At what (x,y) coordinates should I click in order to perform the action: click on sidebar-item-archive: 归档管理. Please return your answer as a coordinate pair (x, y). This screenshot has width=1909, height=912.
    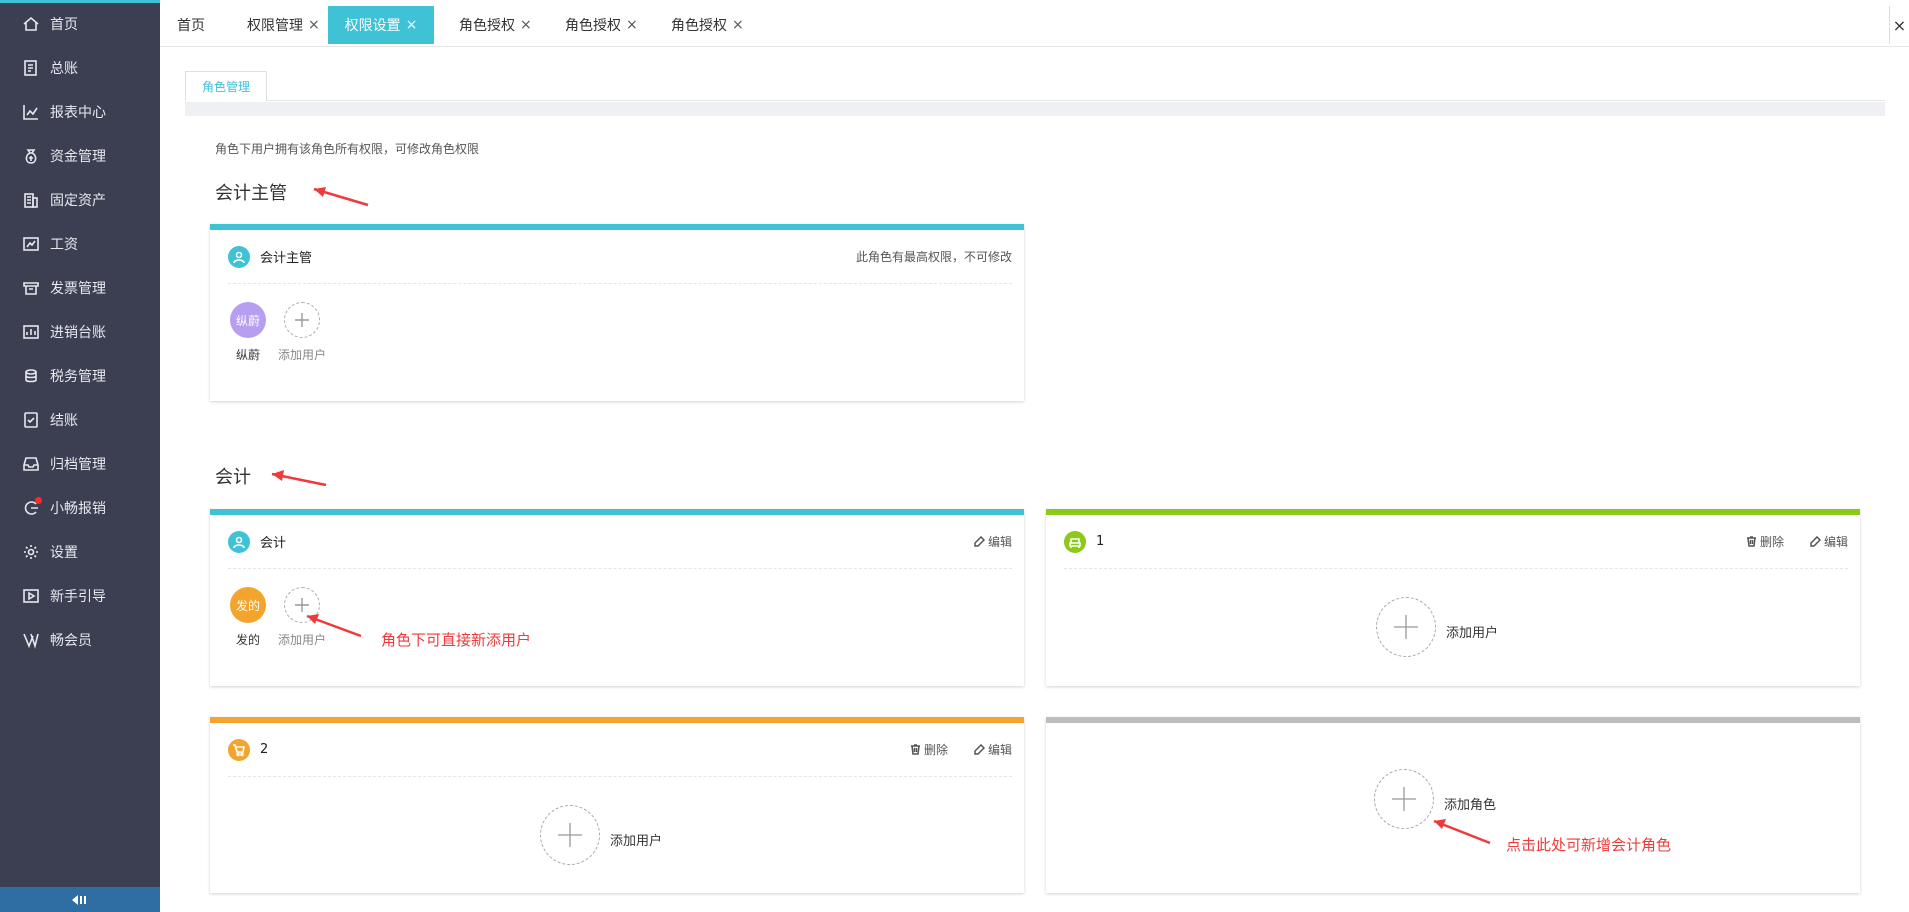
    Looking at the image, I should click on (80, 464).